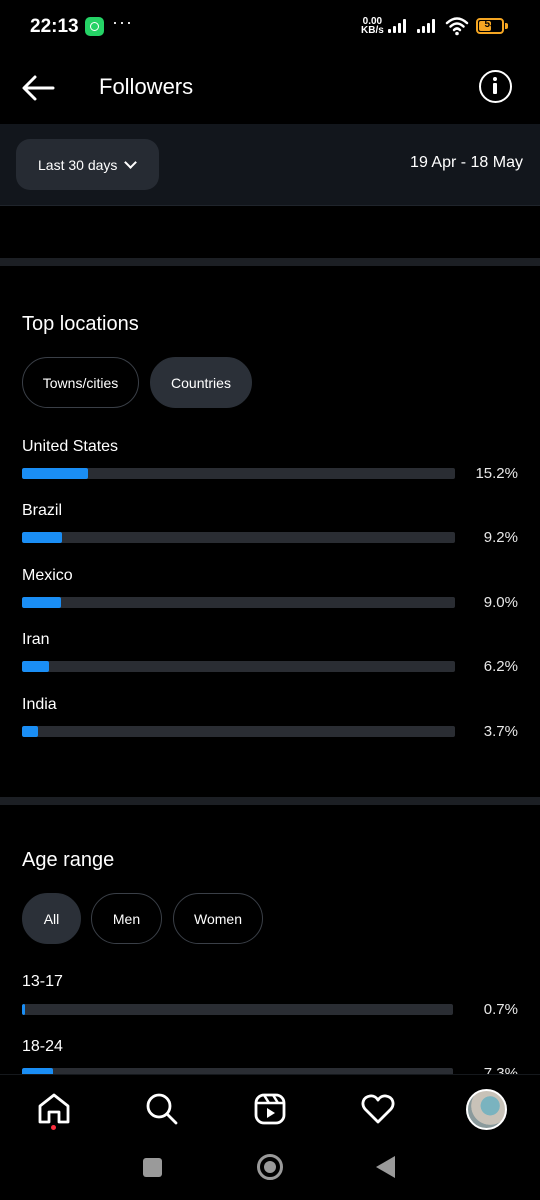  What do you see at coordinates (53, 1127) in the screenshot?
I see `notification-dot` at bounding box center [53, 1127].